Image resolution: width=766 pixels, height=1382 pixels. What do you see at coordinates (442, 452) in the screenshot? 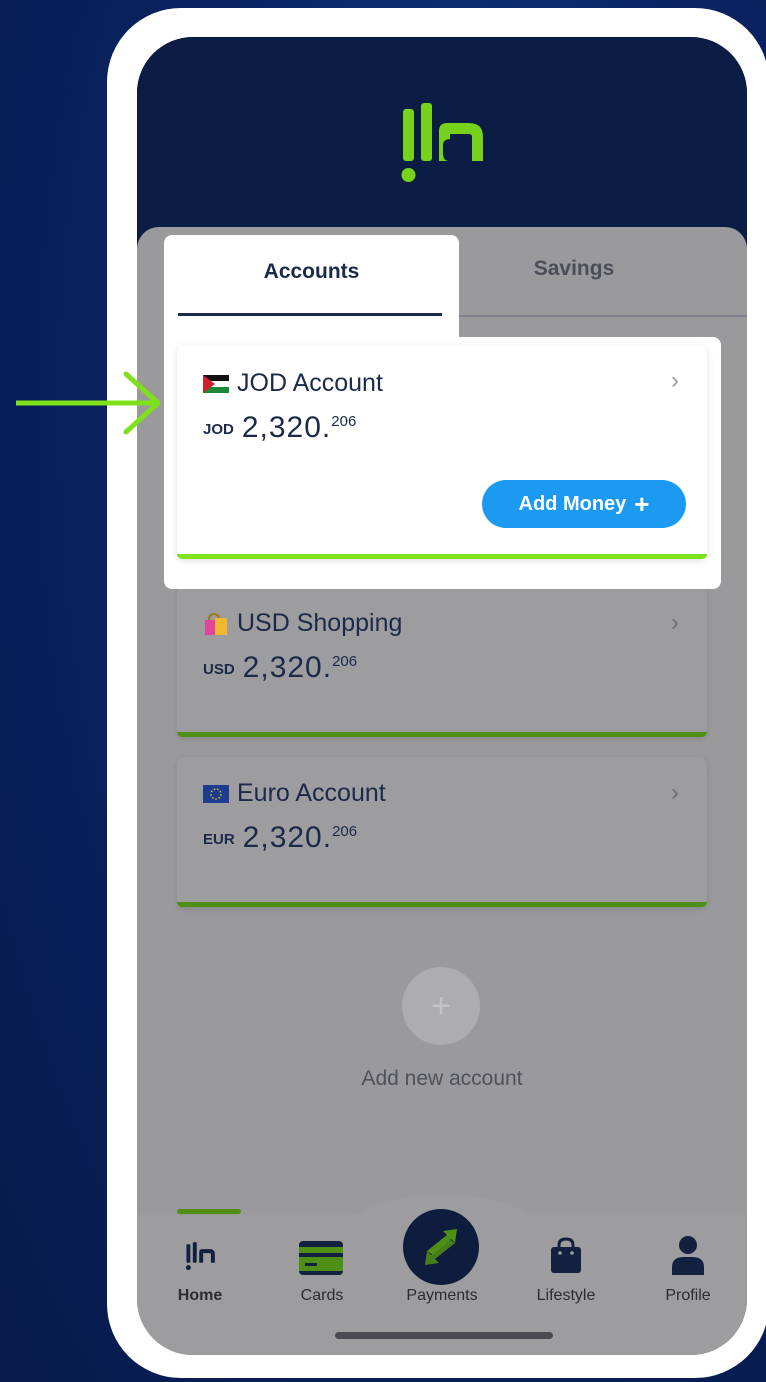
I see `account-card-jod: JOD Account JOD 2,320. 206 › Add Money +` at bounding box center [442, 452].